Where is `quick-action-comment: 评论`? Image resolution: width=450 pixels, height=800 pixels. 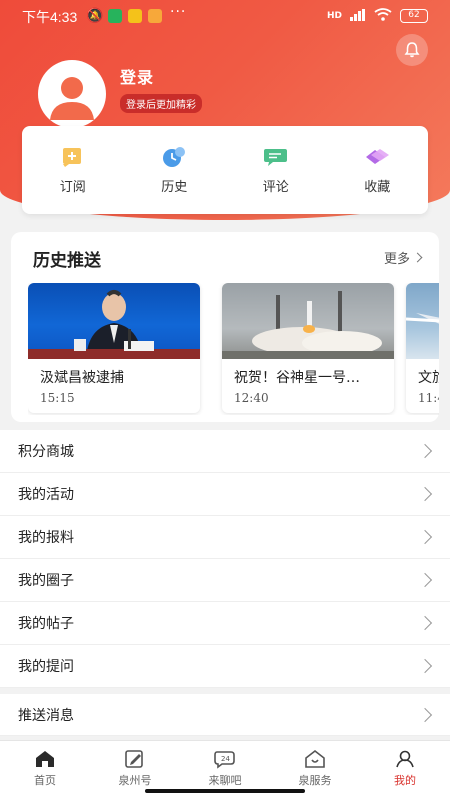 quick-action-comment: 评论 is located at coordinates (276, 170).